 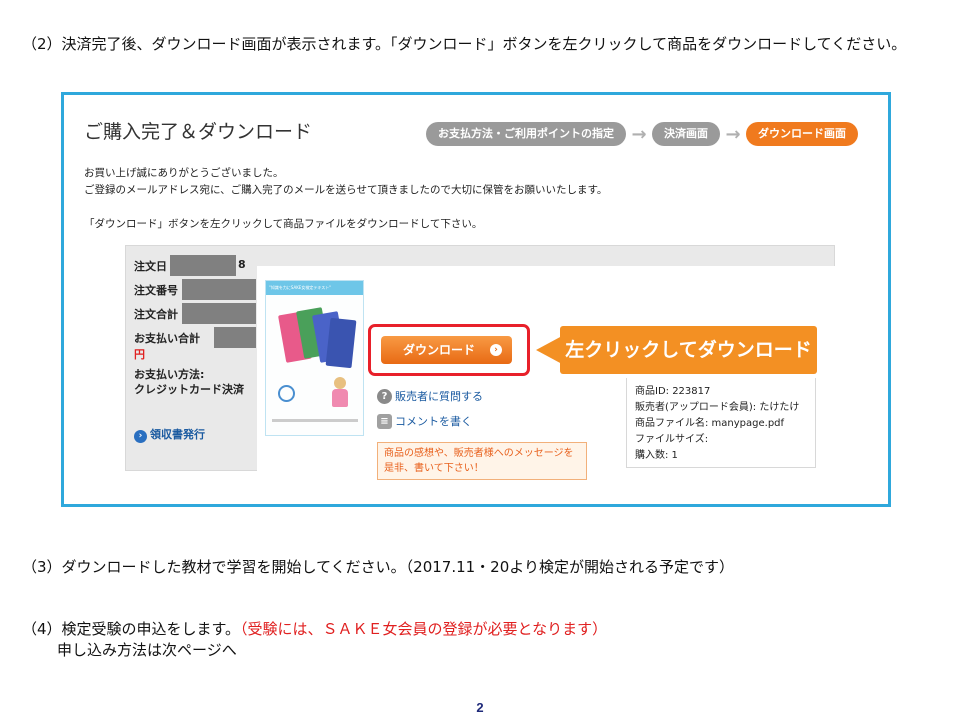 I want to click on membership-note: （受験には、ＳＡＫＥ女会員の登録が必要となります）, so click(x=424, y=629).